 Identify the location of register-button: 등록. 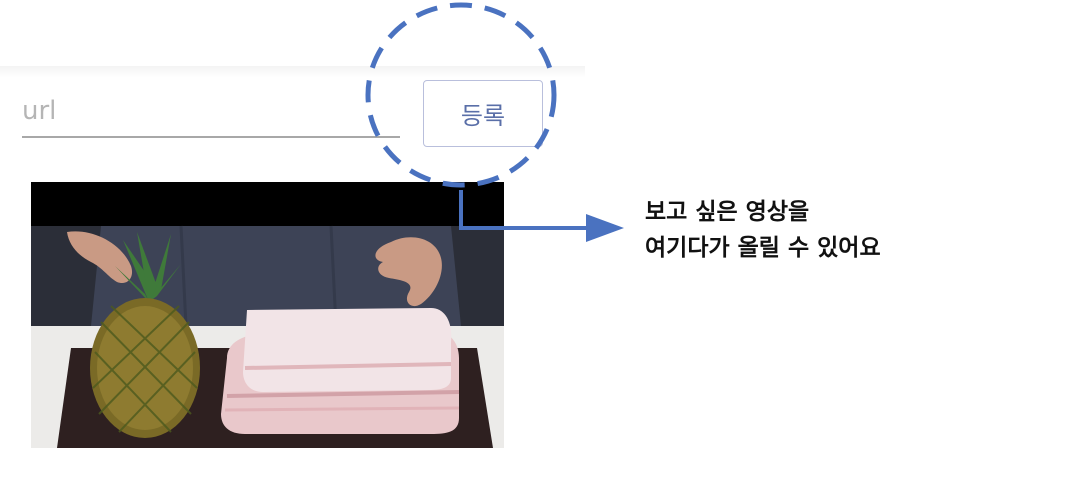
(483, 113).